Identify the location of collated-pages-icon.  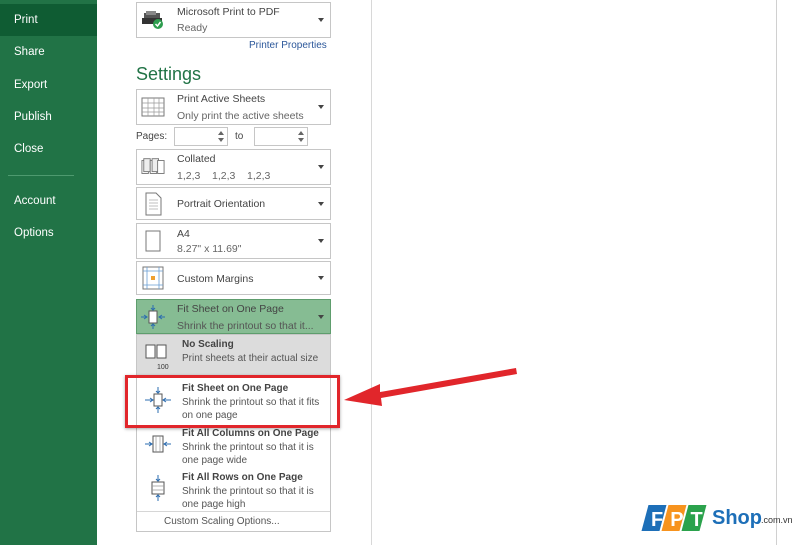
(153, 167).